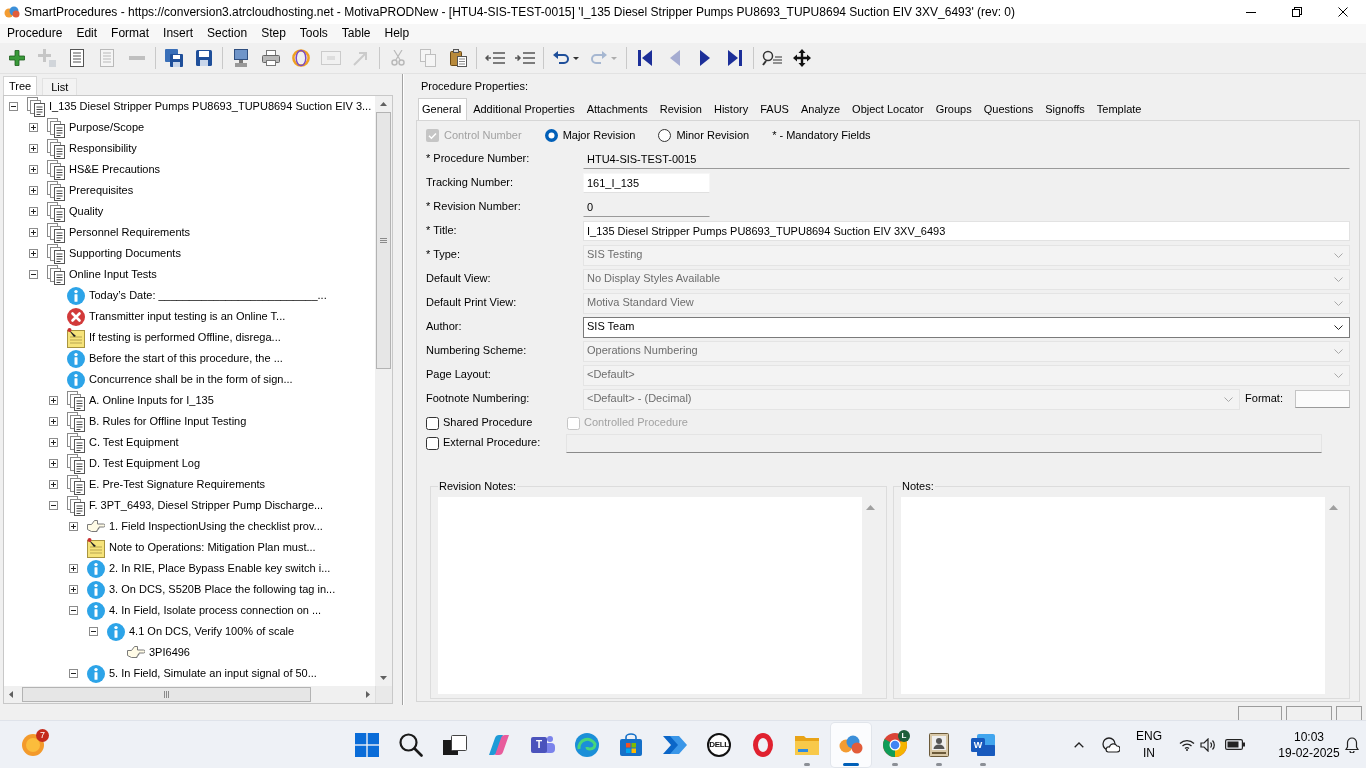 The image size is (1366, 768). Describe the element at coordinates (1111, 744) in the screenshot. I see `globe-cloud-icon` at that location.